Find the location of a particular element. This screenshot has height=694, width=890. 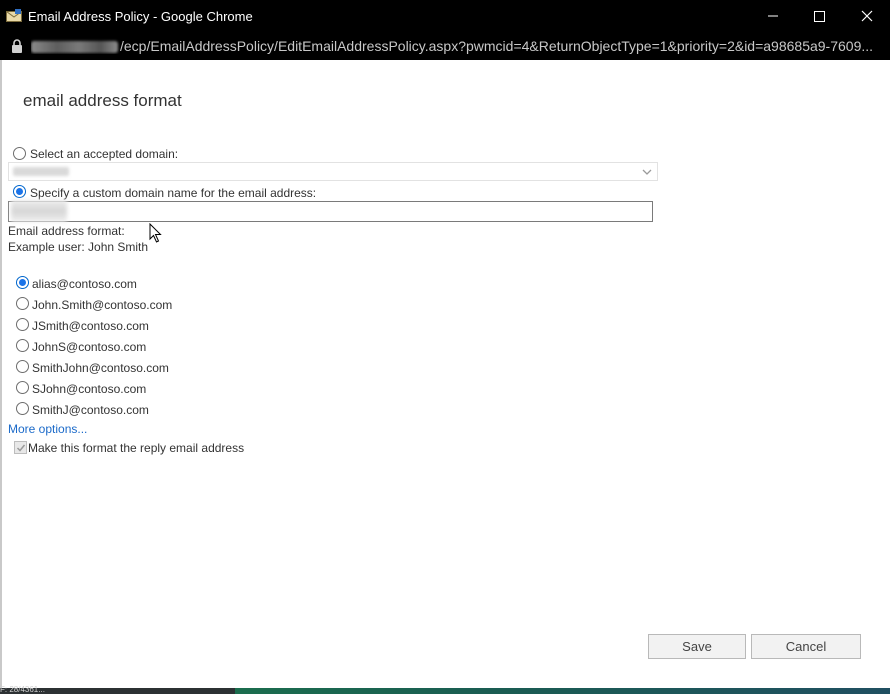

format-radio-last-initial is located at coordinates (22, 408).